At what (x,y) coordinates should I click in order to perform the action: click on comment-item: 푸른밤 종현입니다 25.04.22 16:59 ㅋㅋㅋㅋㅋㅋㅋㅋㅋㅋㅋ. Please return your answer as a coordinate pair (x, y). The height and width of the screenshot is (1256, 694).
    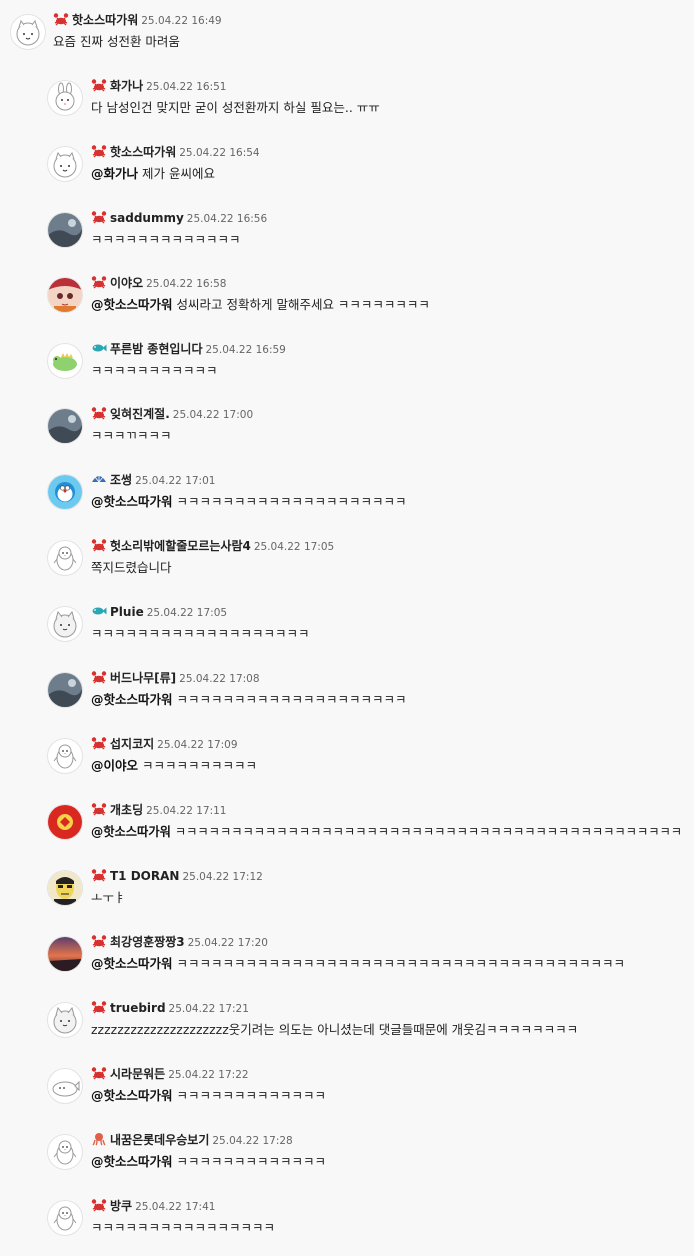
    Looking at the image, I should click on (347, 366).